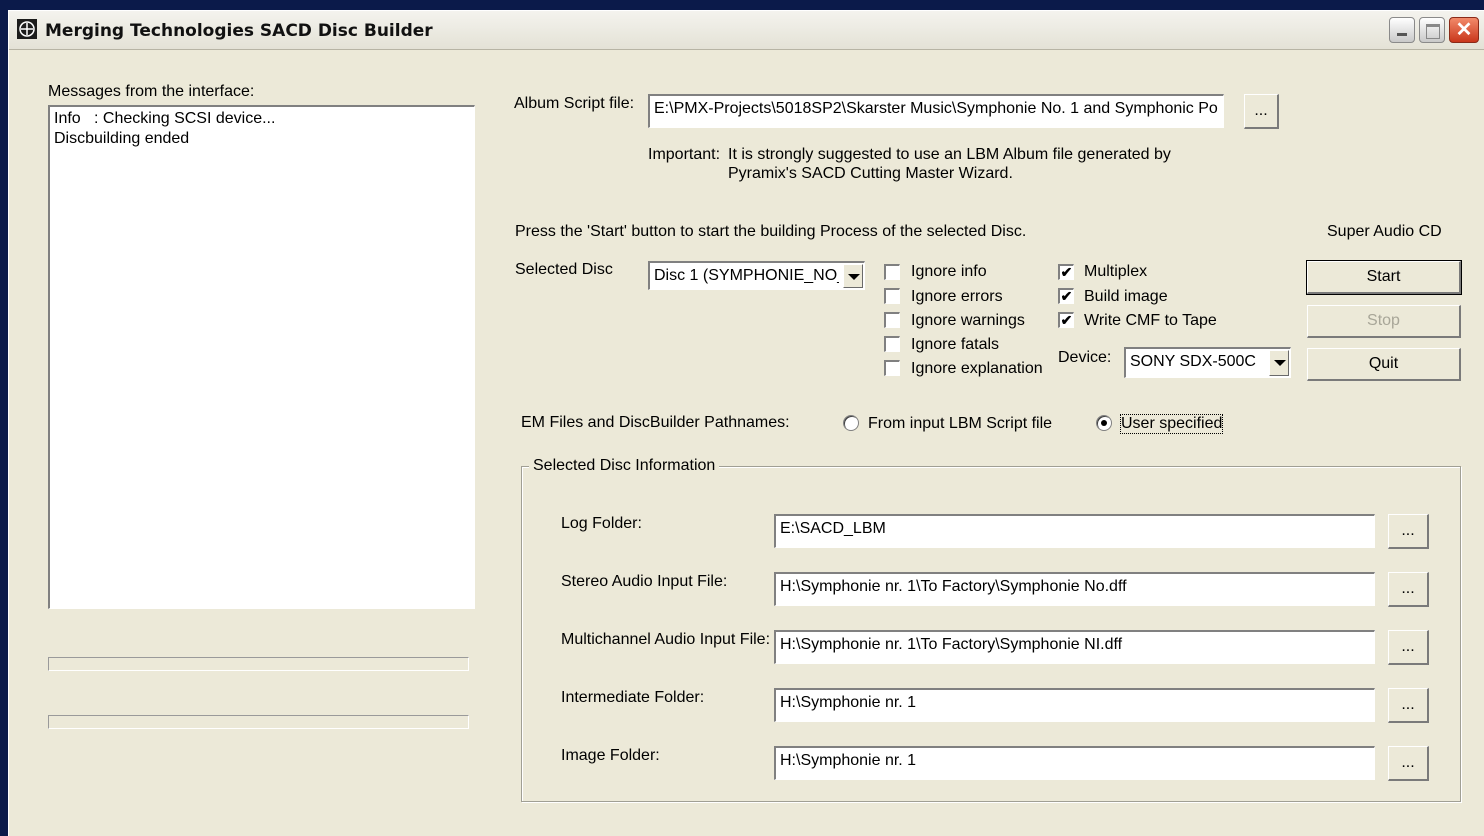 The height and width of the screenshot is (836, 1484). I want to click on ignore-errors-checkbox, so click(892, 296).